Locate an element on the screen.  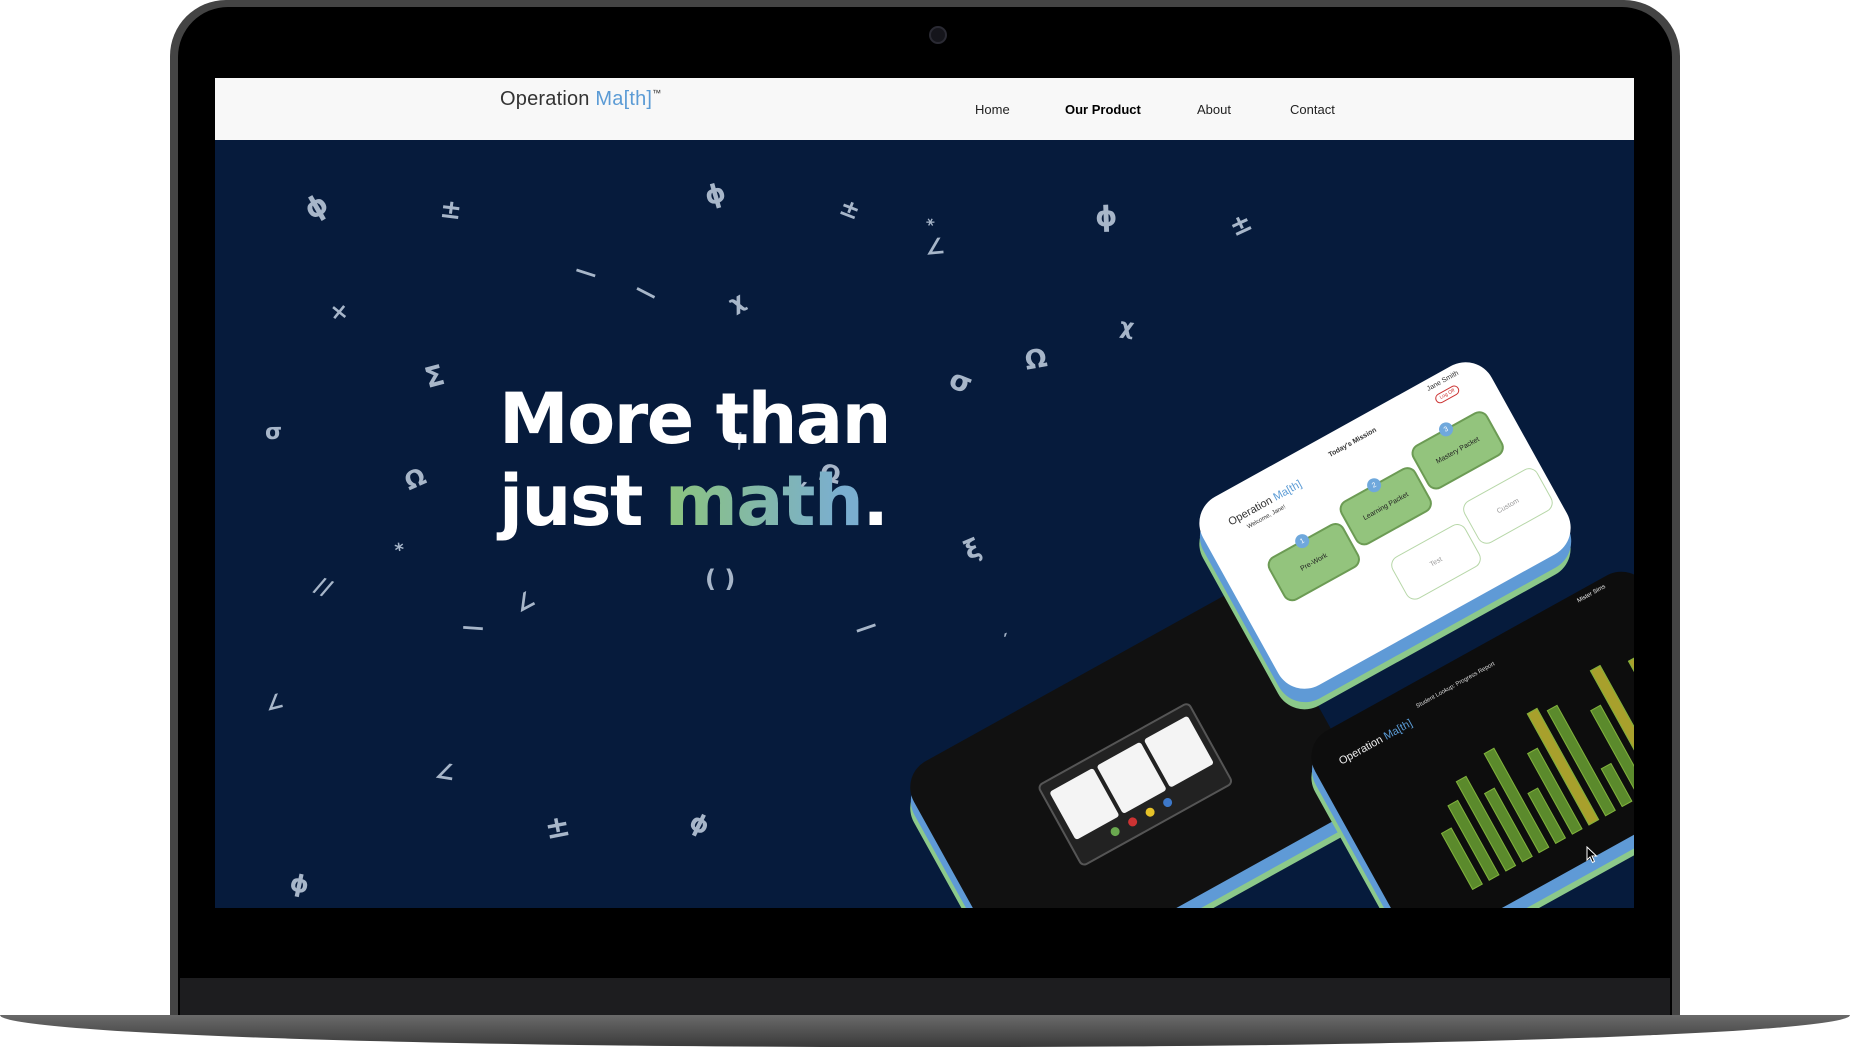
yellow-status-dot is located at coordinates (1150, 812).